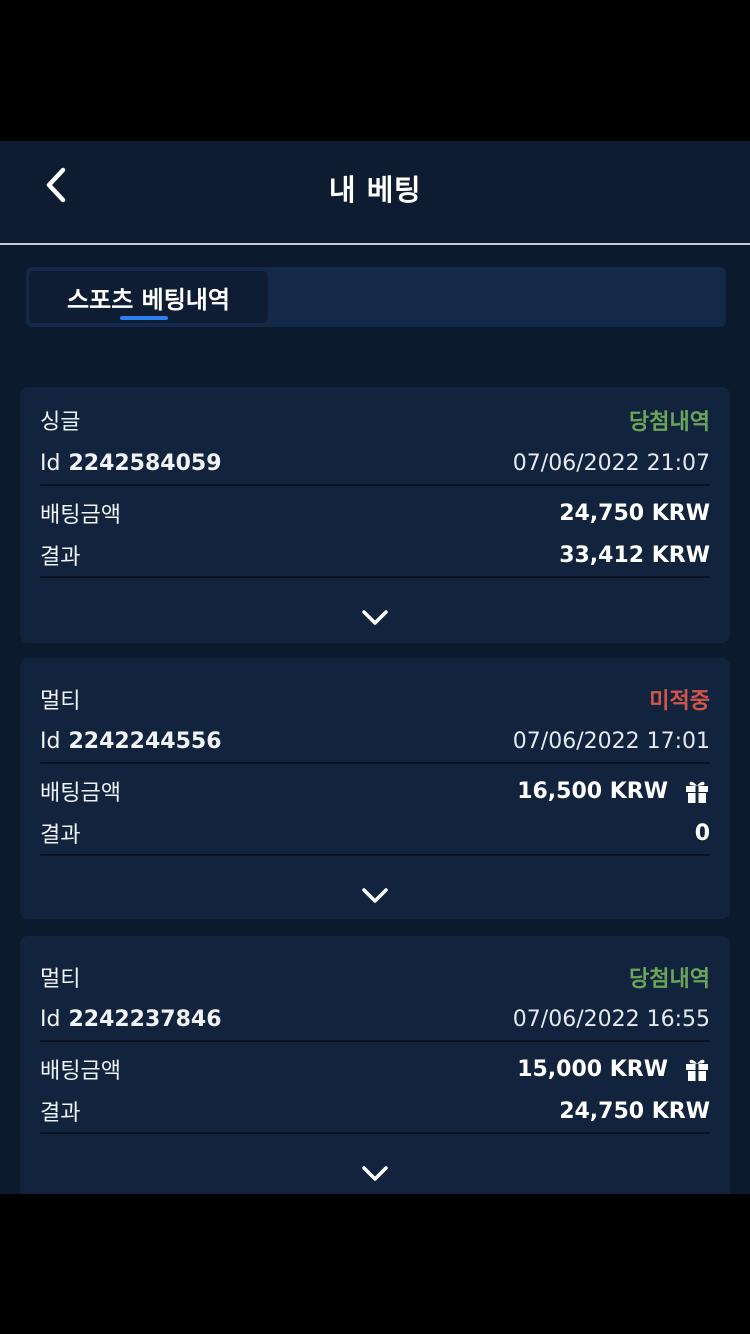 The image size is (750, 1334). What do you see at coordinates (375, 1019) in the screenshot?
I see `bet-id-row: Id 2242237846 07/06/2022 16:55` at bounding box center [375, 1019].